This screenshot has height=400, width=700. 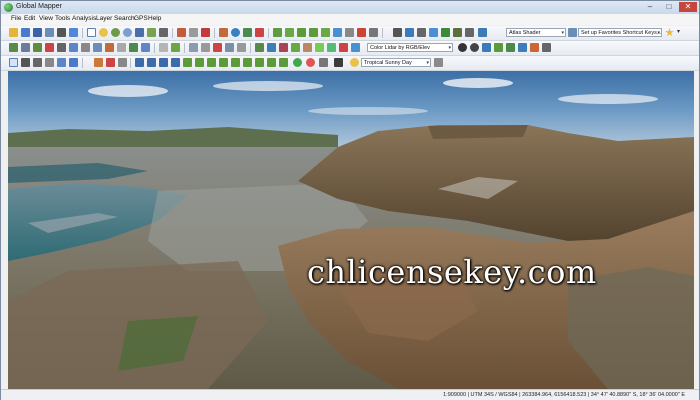 I want to click on pan-icon, so click(x=103, y=32).